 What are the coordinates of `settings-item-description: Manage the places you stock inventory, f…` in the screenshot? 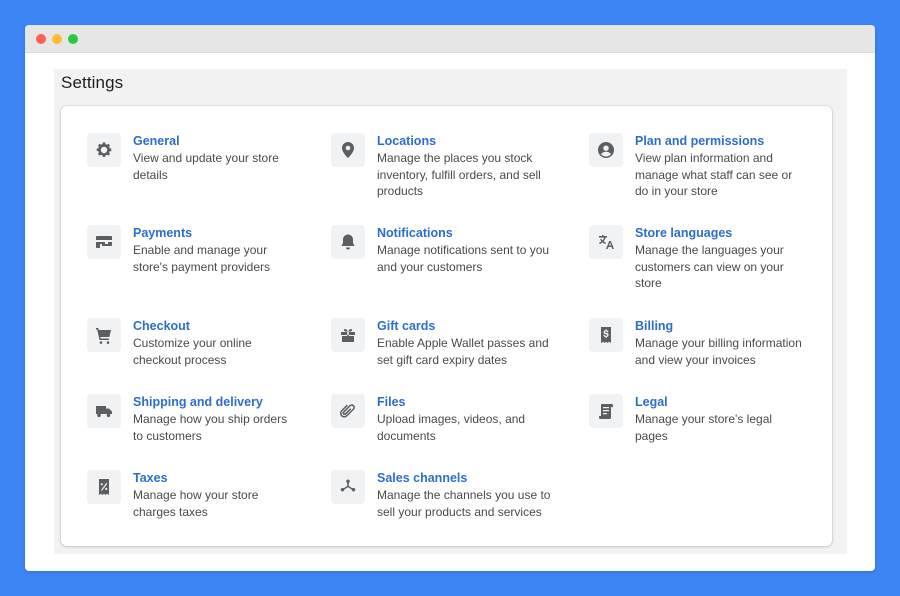 It's located at (459, 174).